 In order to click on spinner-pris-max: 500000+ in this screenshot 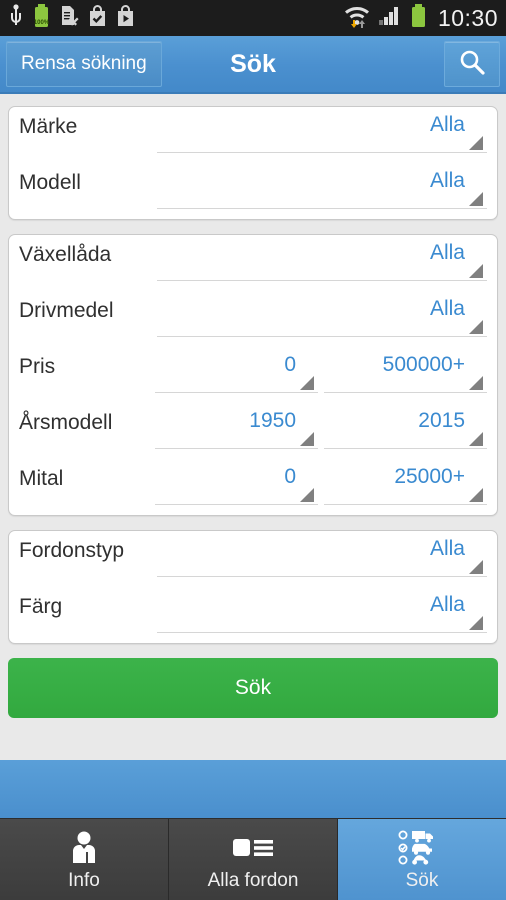, I will do `click(405, 370)`.